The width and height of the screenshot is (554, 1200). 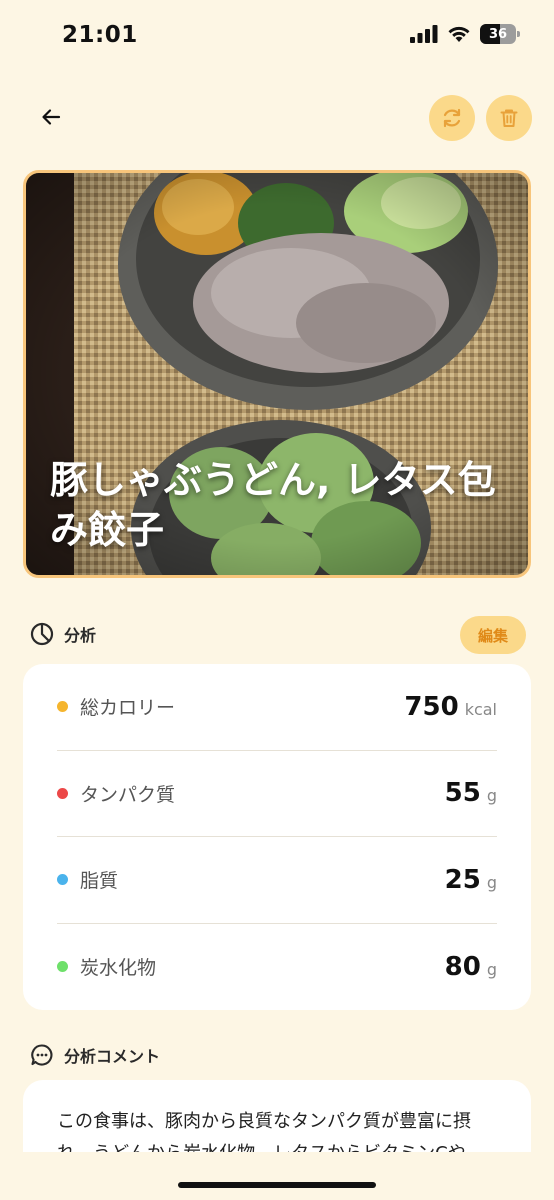 I want to click on calories-dot, so click(x=62, y=707).